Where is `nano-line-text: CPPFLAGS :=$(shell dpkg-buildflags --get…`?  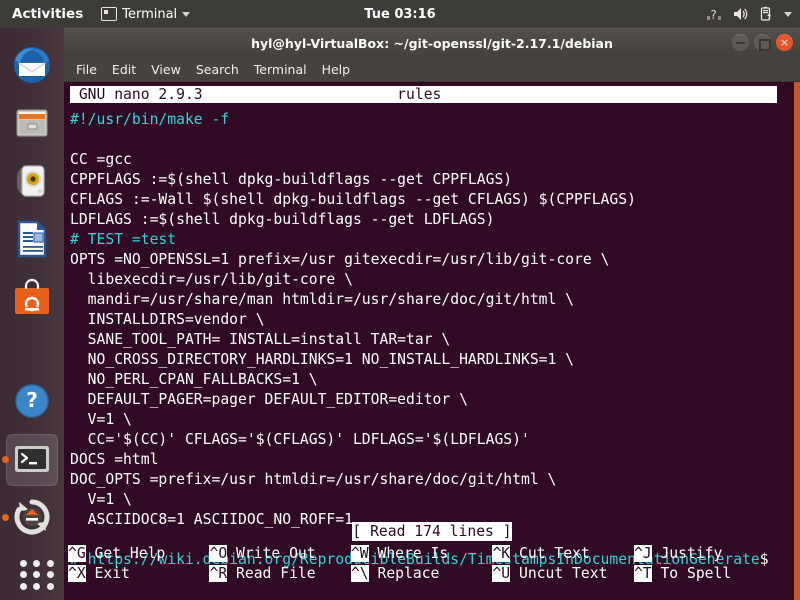
nano-line-text: CPPFLAGS :=$(shell dpkg-buildflags --get… is located at coordinates (291, 179).